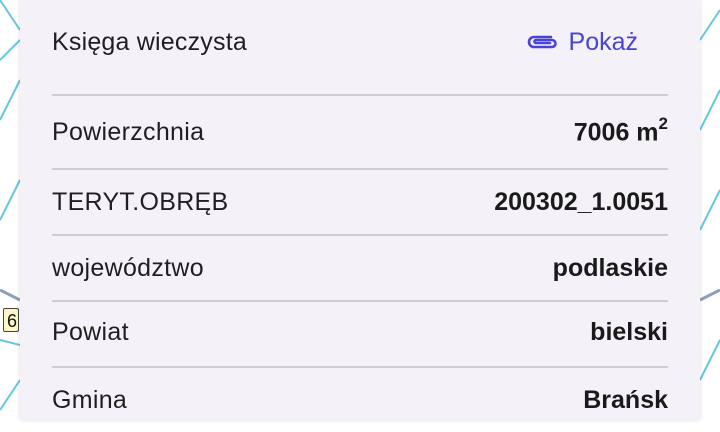  Describe the element at coordinates (629, 331) in the screenshot. I see `row-value: bielski` at that location.